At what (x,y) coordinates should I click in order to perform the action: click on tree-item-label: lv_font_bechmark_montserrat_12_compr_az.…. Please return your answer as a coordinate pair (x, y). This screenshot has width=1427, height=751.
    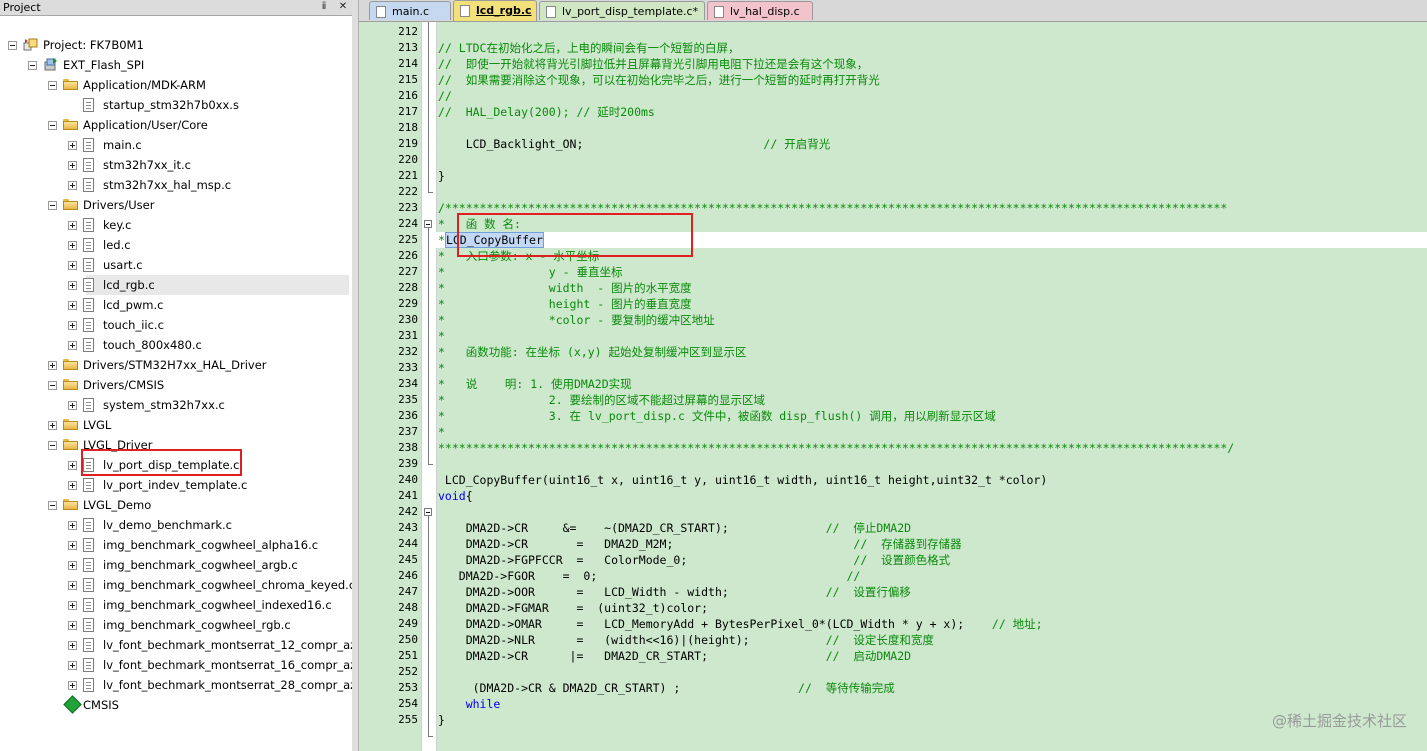
    Looking at the image, I should click on (228, 645).